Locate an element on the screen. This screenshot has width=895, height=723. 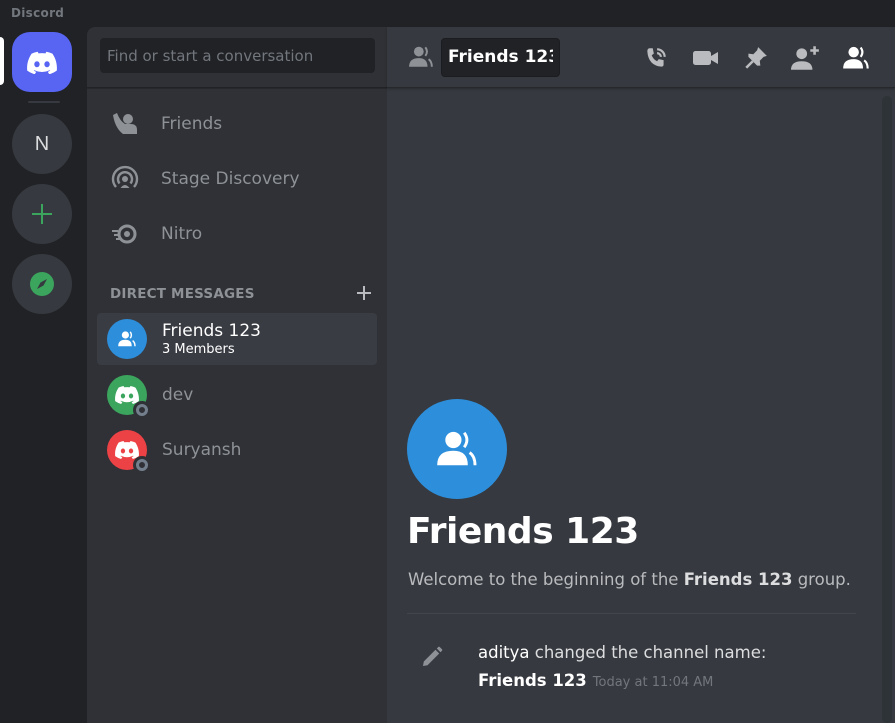
dm-name: Suryansh is located at coordinates (202, 450).